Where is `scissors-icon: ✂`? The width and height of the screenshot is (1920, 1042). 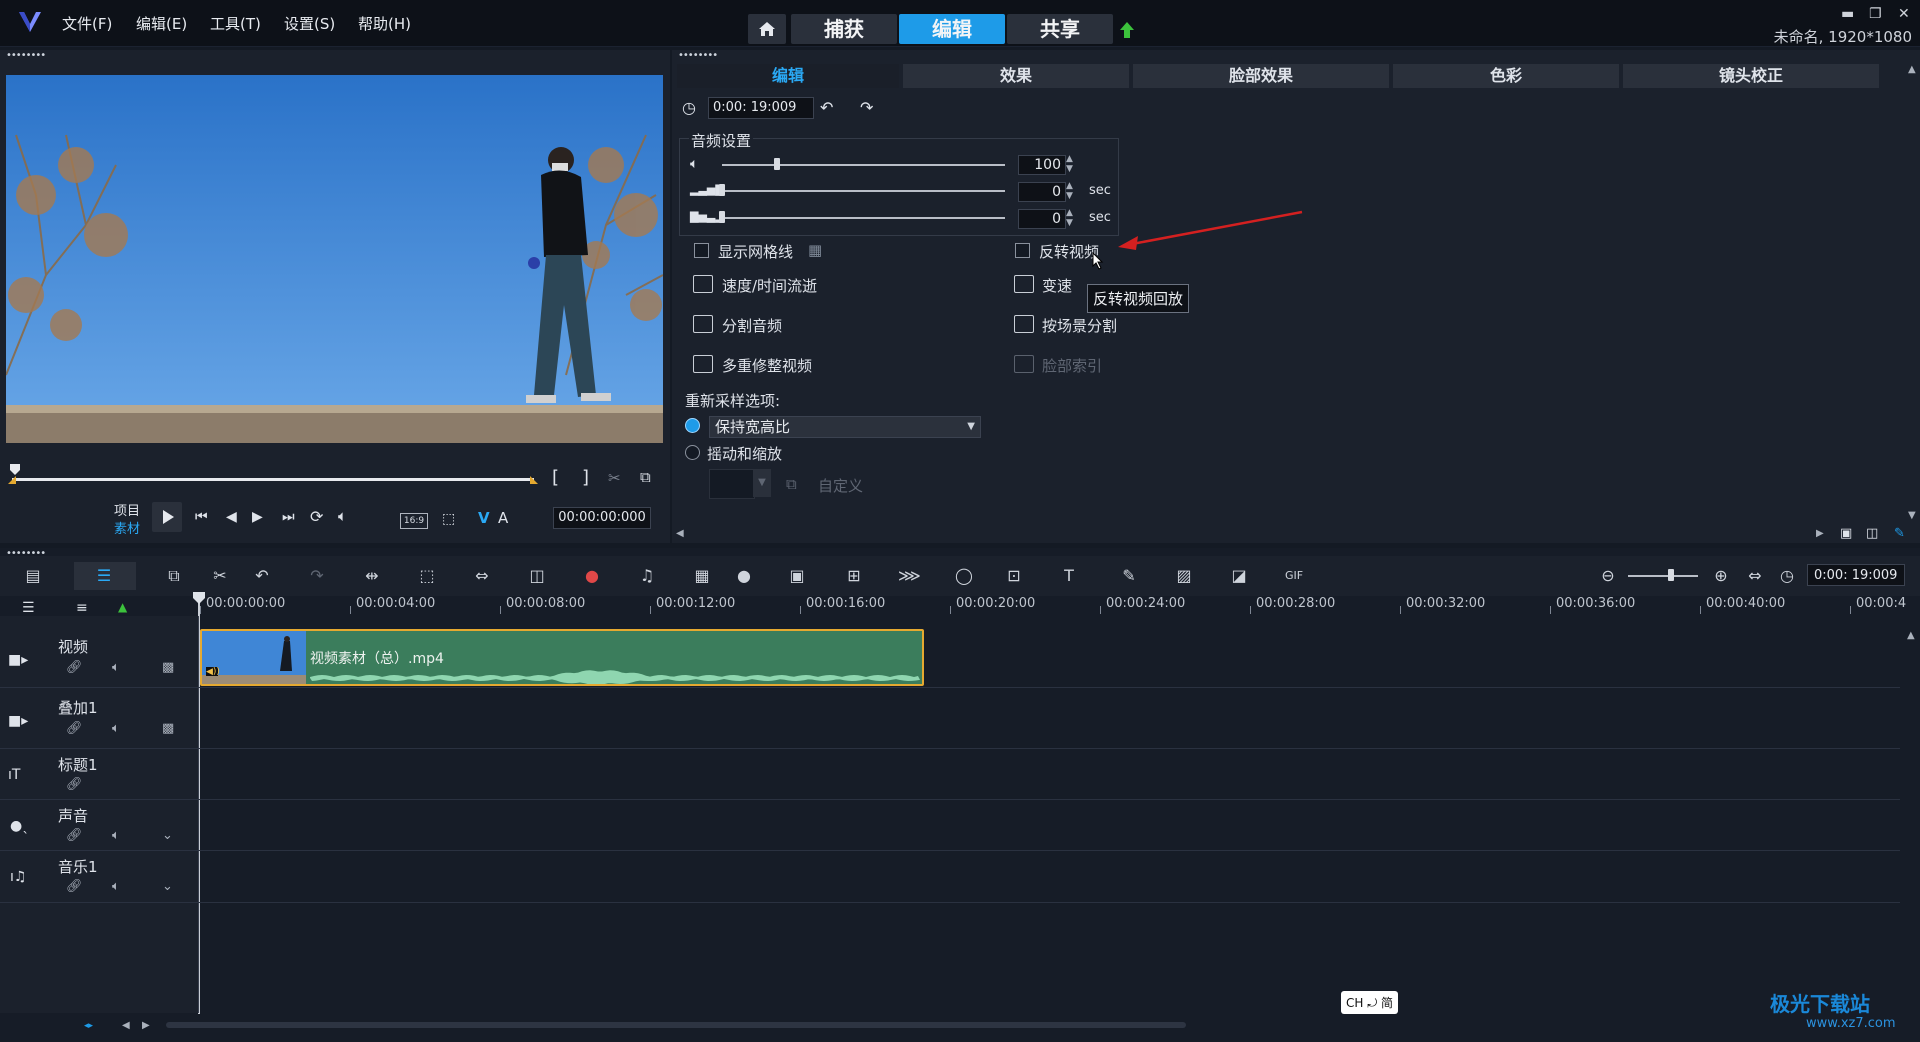
scissors-icon: ✂ is located at coordinates (614, 478).